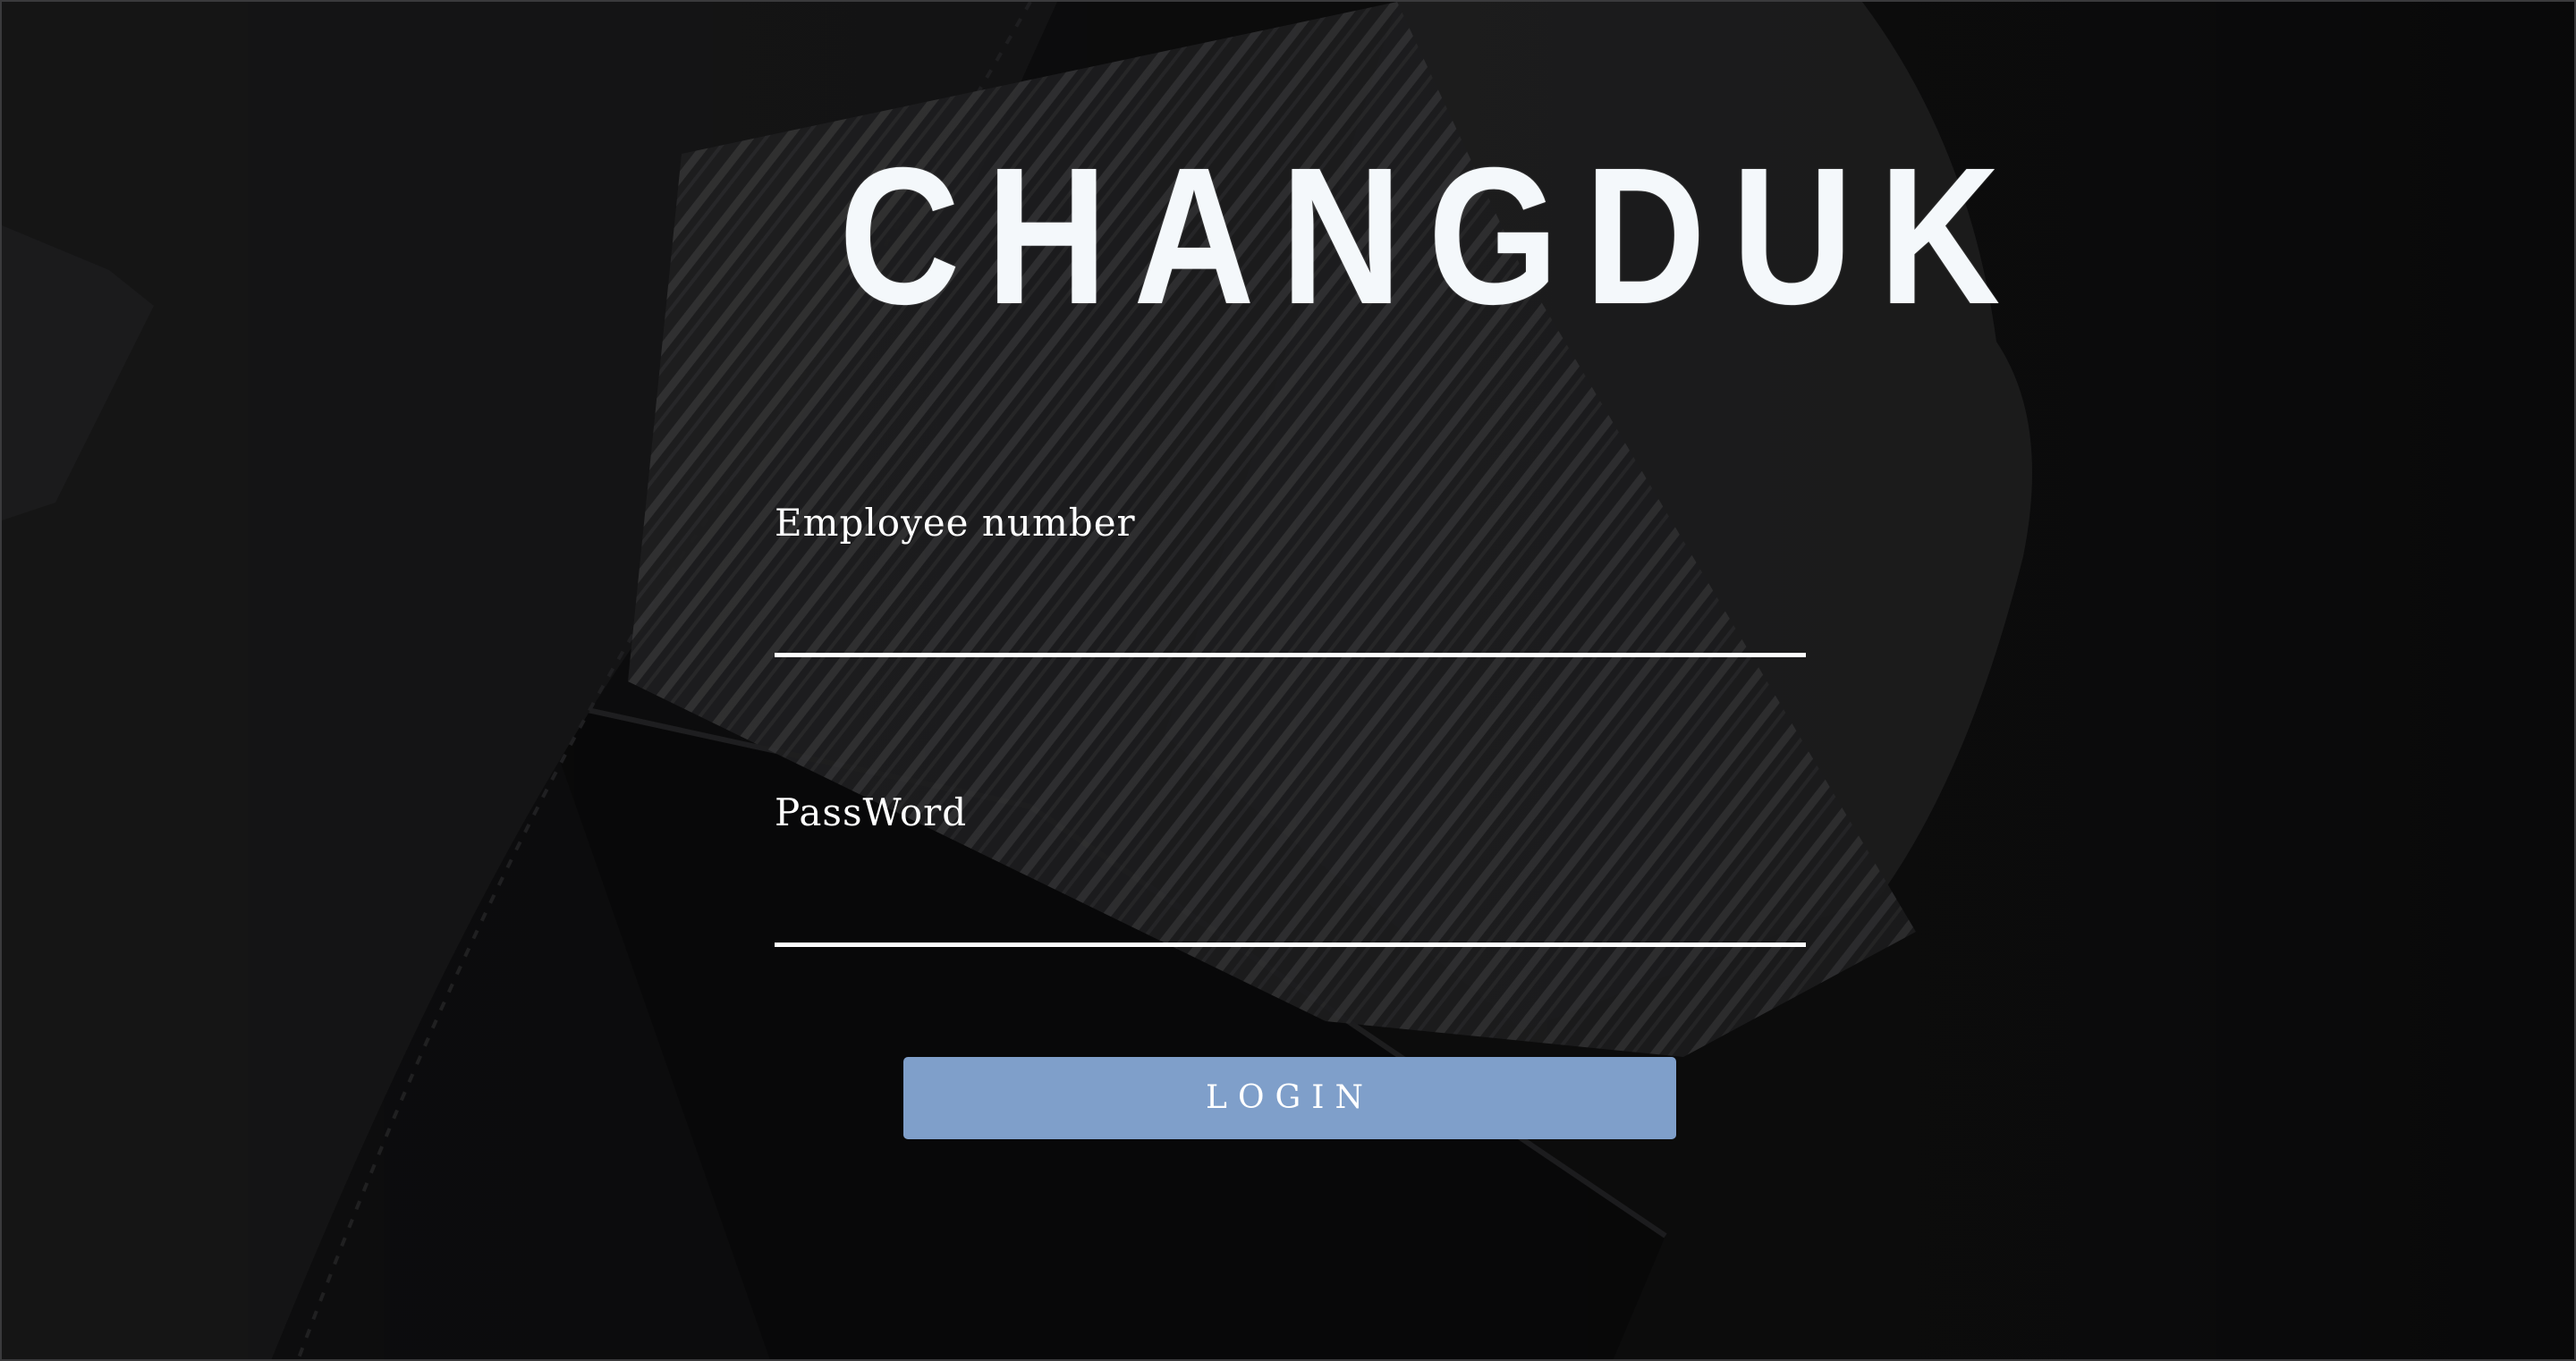 The height and width of the screenshot is (1361, 2576). What do you see at coordinates (1289, 1098) in the screenshot?
I see `login-button: LOGIN` at bounding box center [1289, 1098].